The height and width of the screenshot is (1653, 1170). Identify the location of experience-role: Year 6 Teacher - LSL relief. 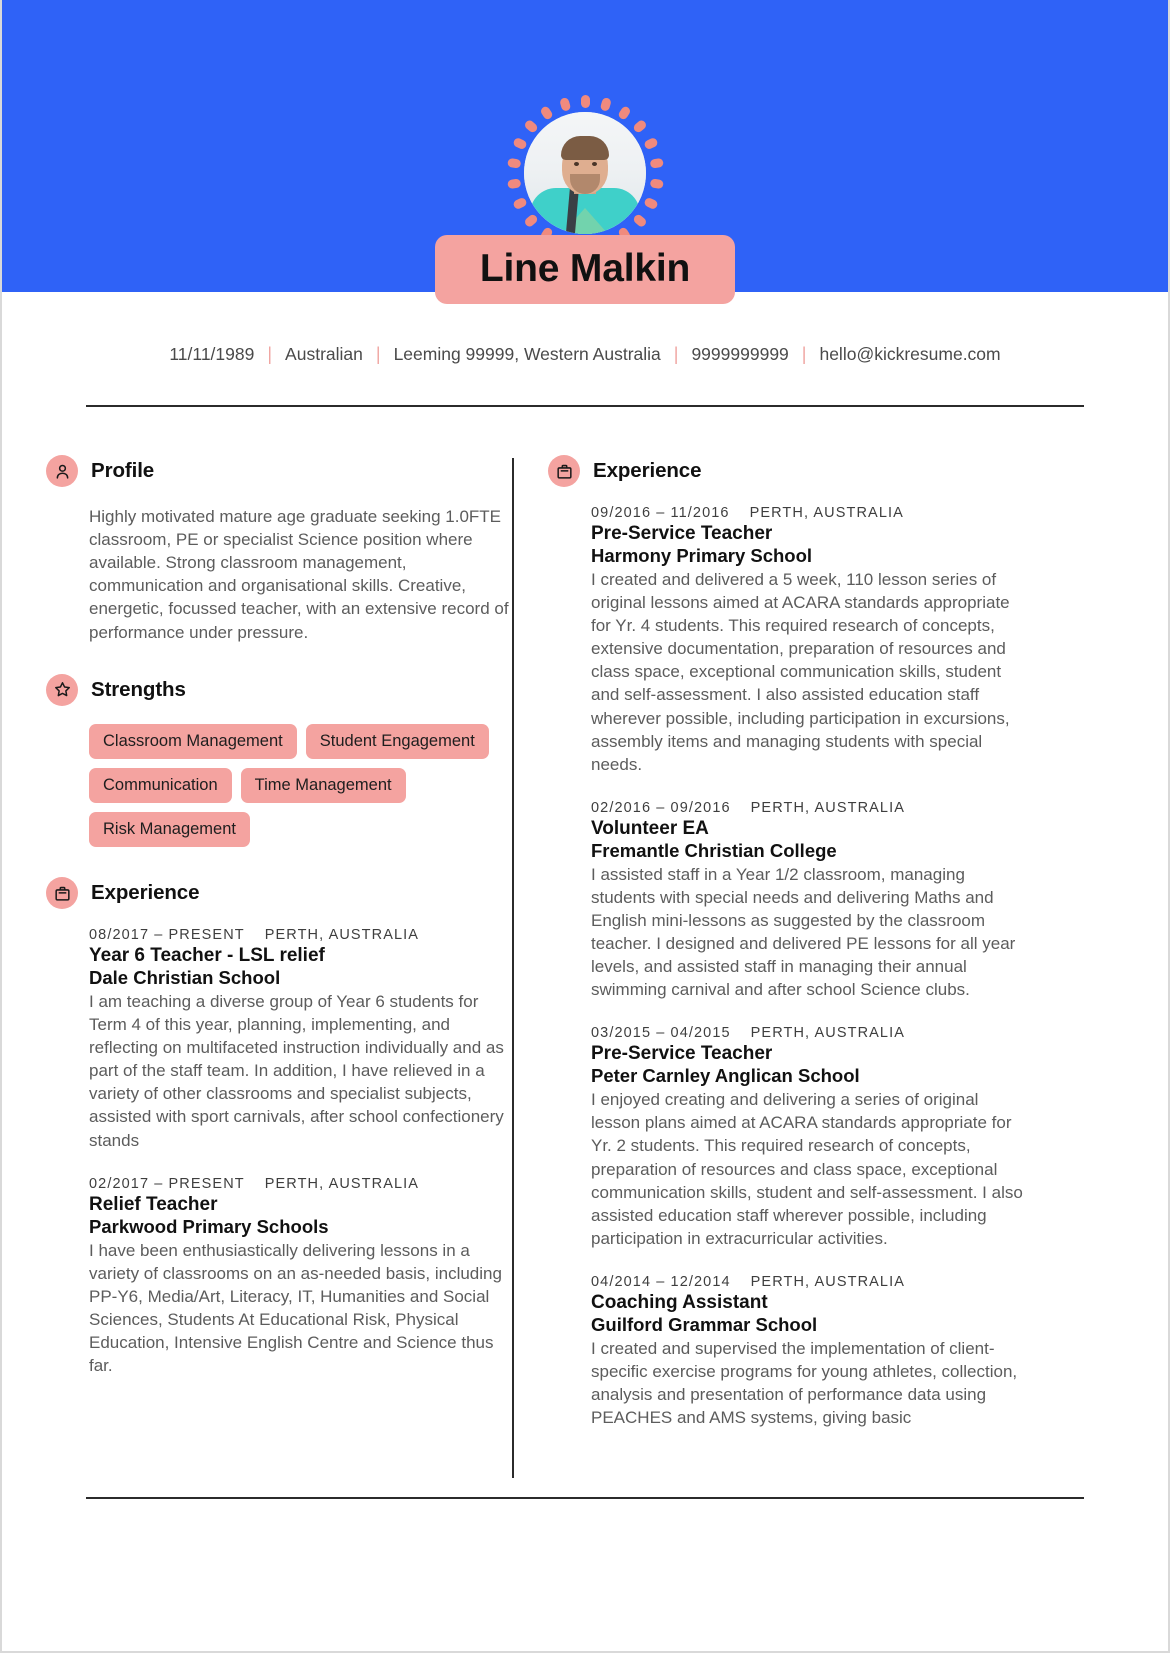
(207, 956).